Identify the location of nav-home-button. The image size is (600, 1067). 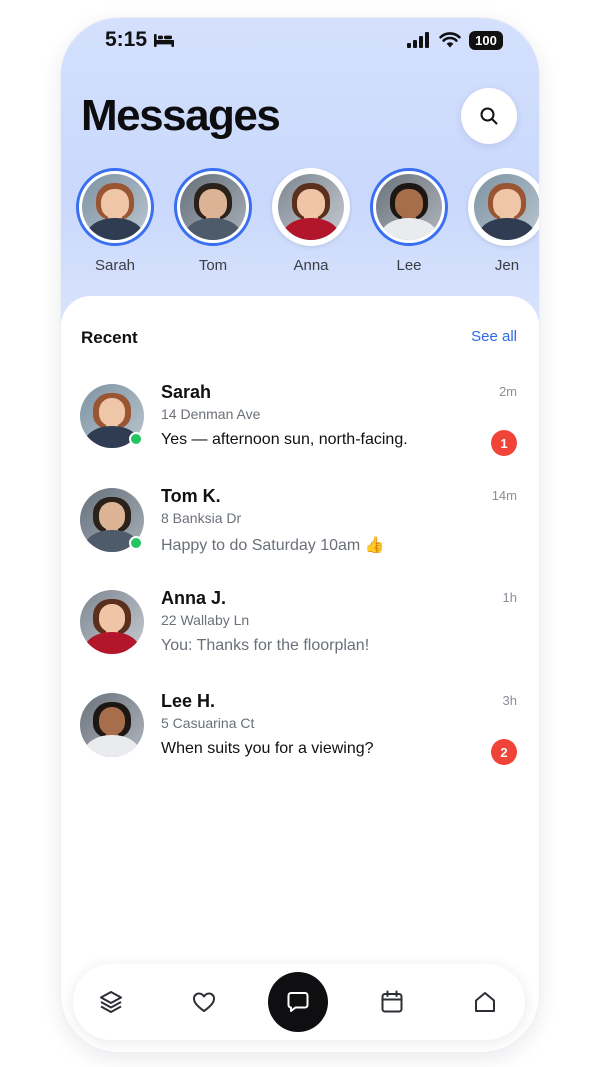
(485, 1002).